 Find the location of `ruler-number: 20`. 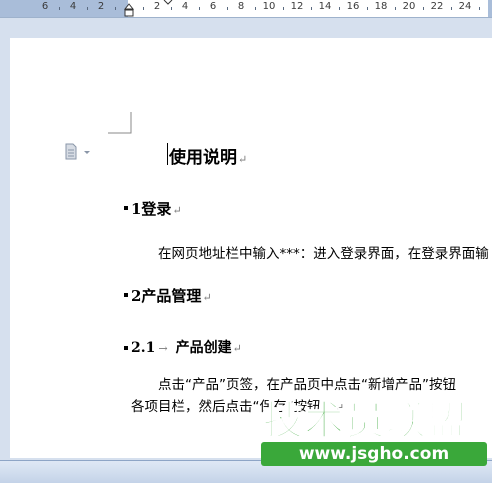

ruler-number: 20 is located at coordinates (409, 6).